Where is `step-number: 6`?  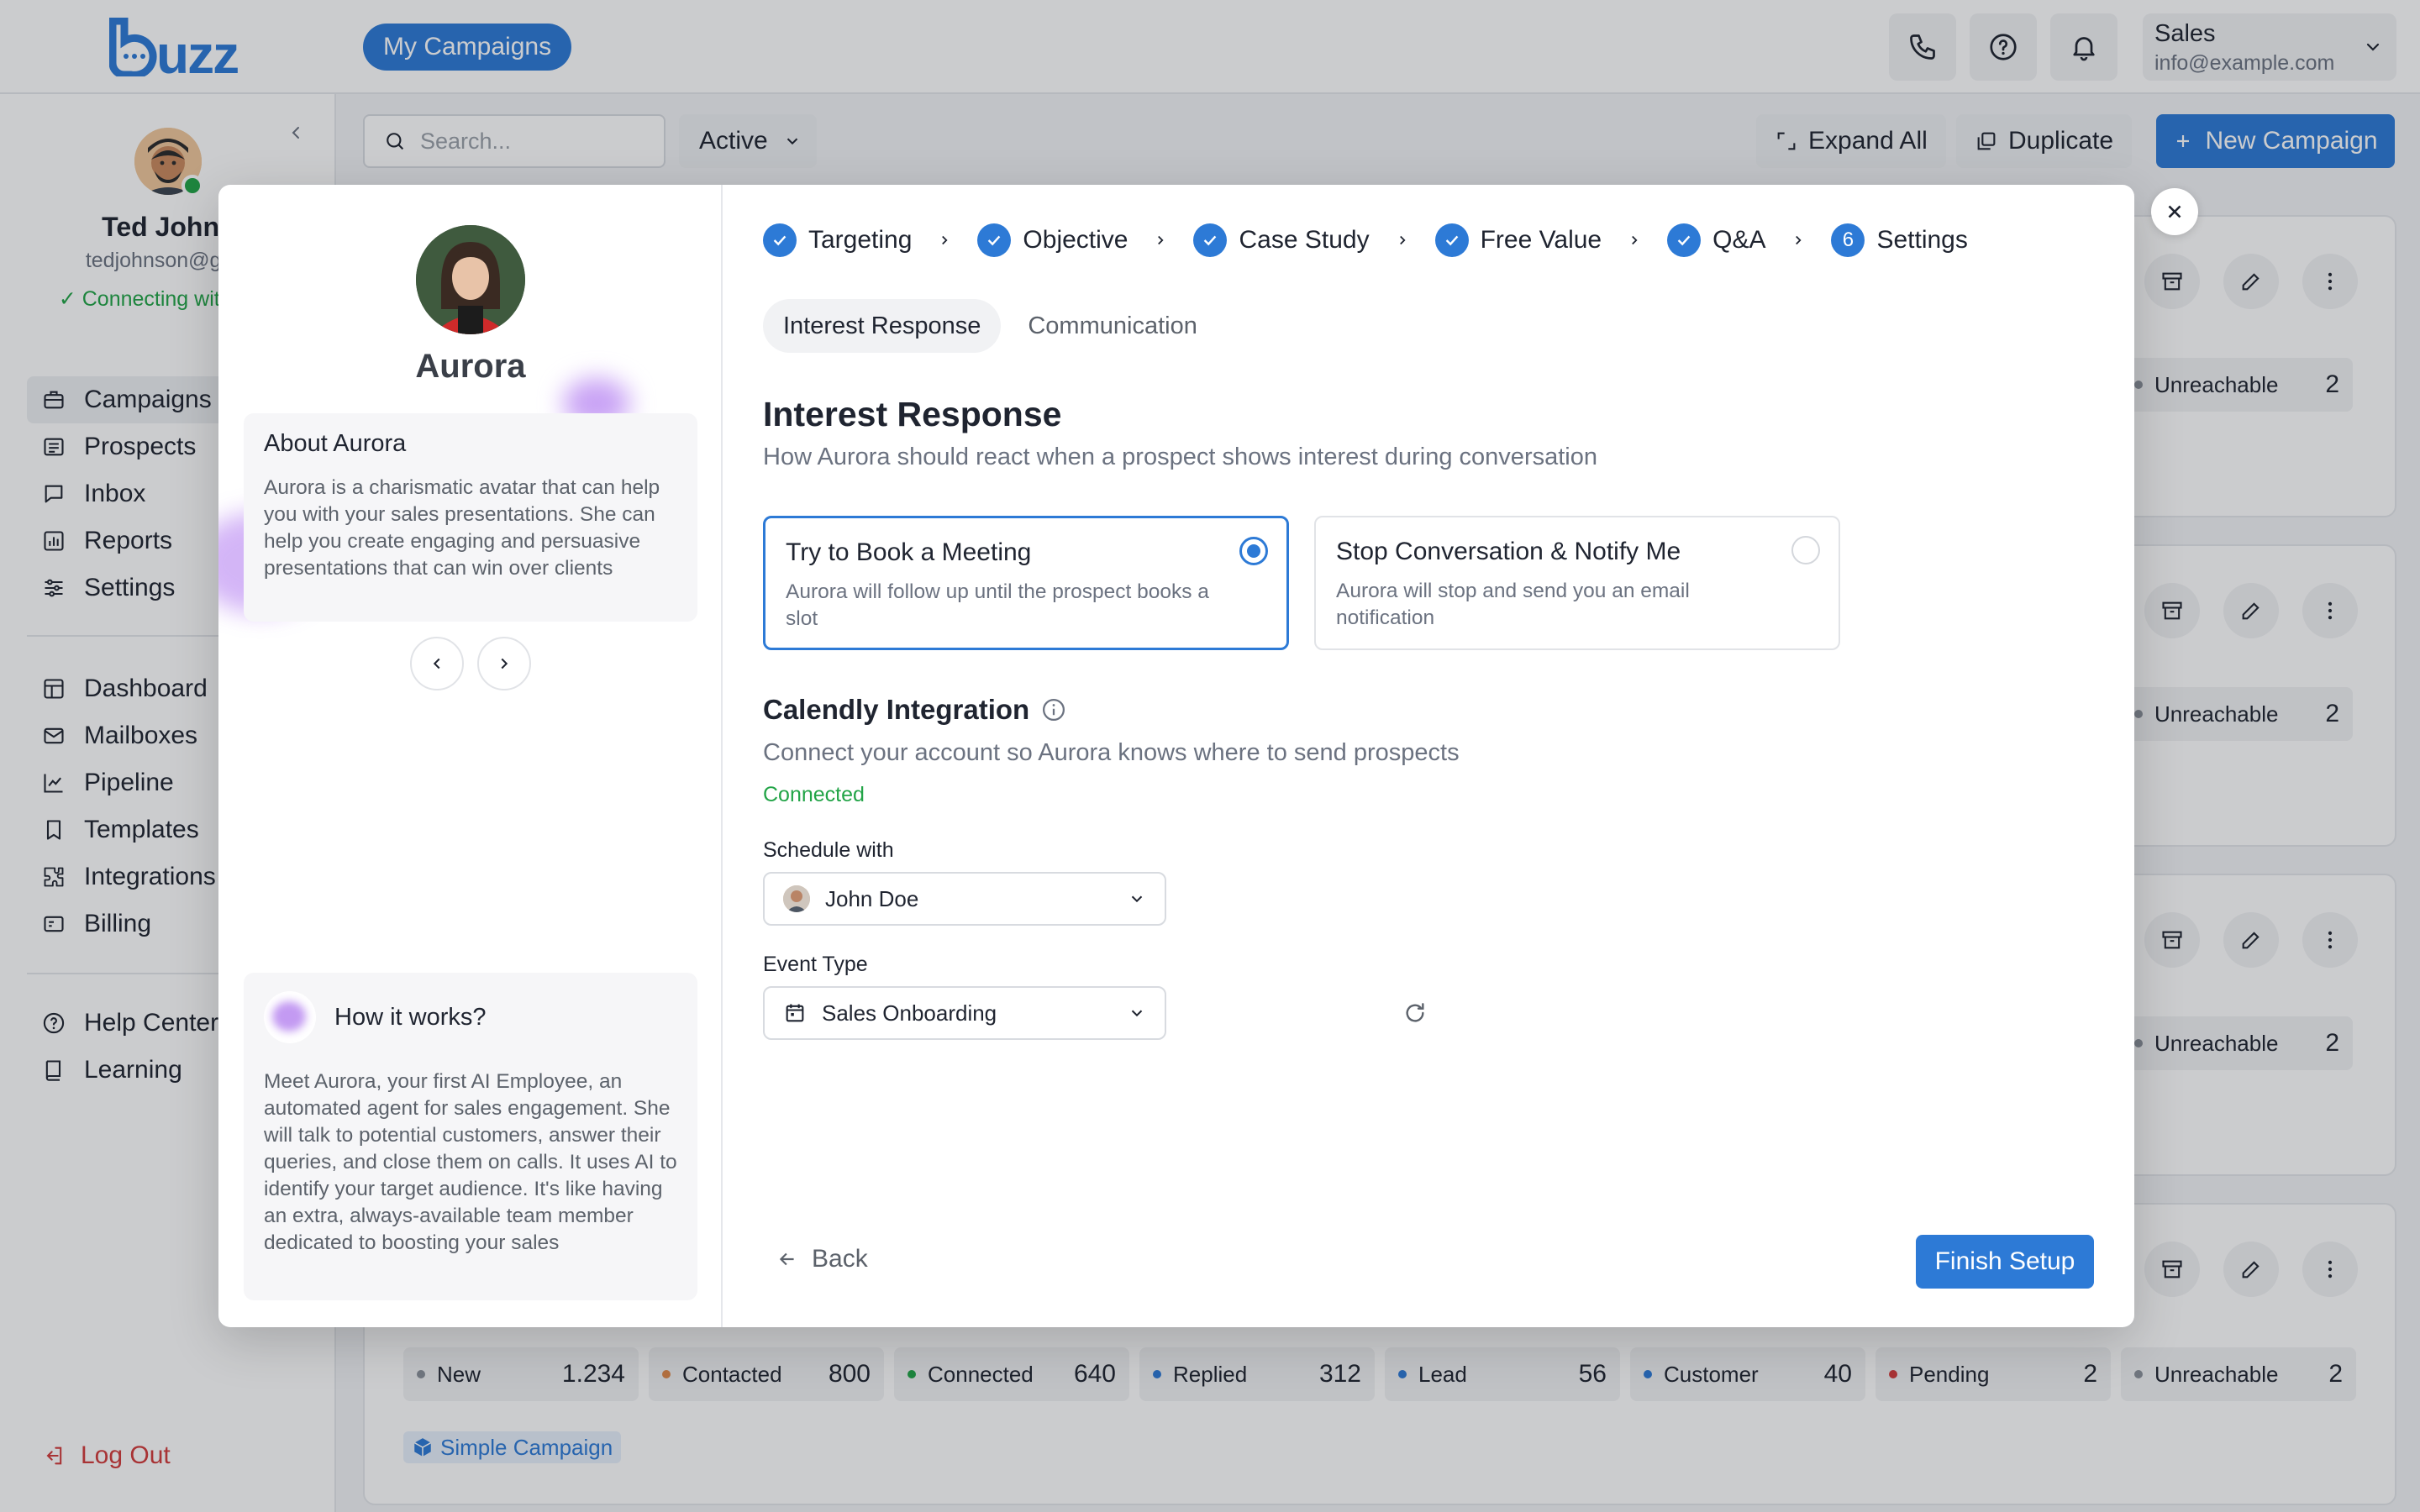
step-number: 6 is located at coordinates (1848, 240).